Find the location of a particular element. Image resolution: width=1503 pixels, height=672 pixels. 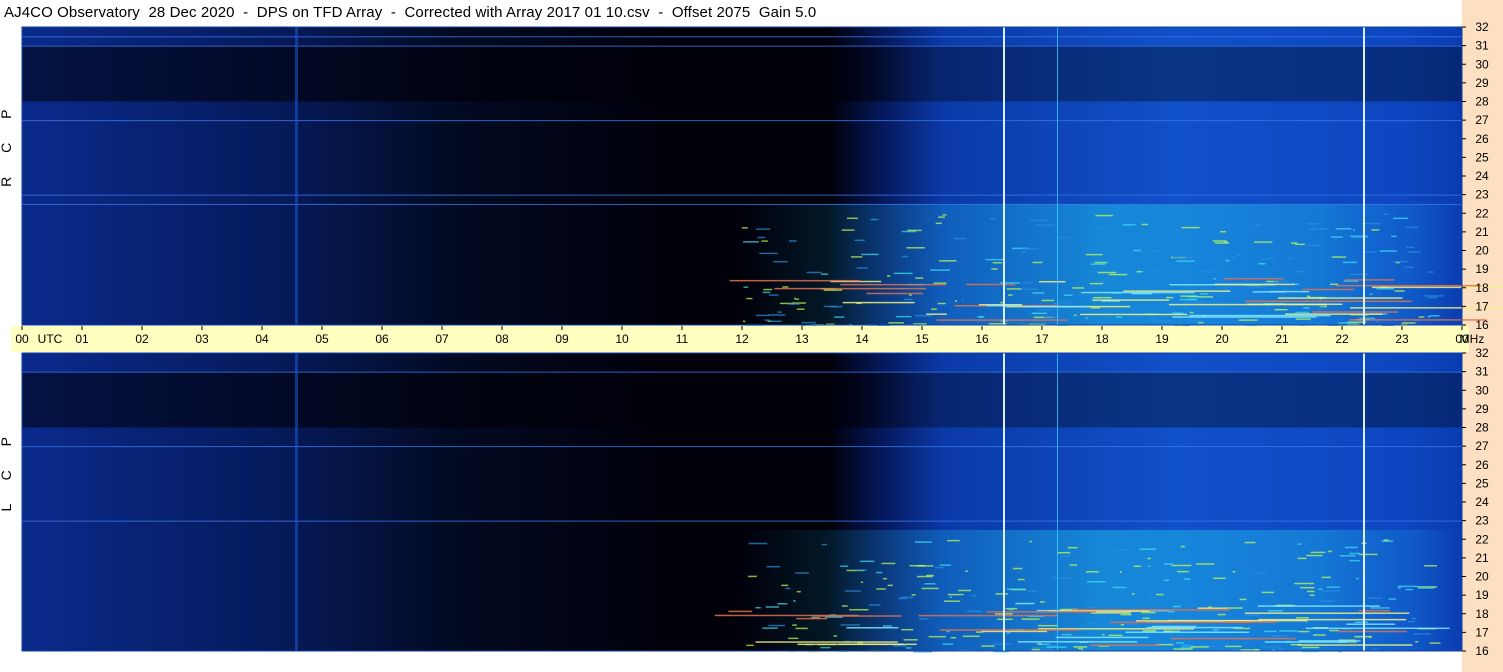

x-tick-label: 14 is located at coordinates (862, 339).